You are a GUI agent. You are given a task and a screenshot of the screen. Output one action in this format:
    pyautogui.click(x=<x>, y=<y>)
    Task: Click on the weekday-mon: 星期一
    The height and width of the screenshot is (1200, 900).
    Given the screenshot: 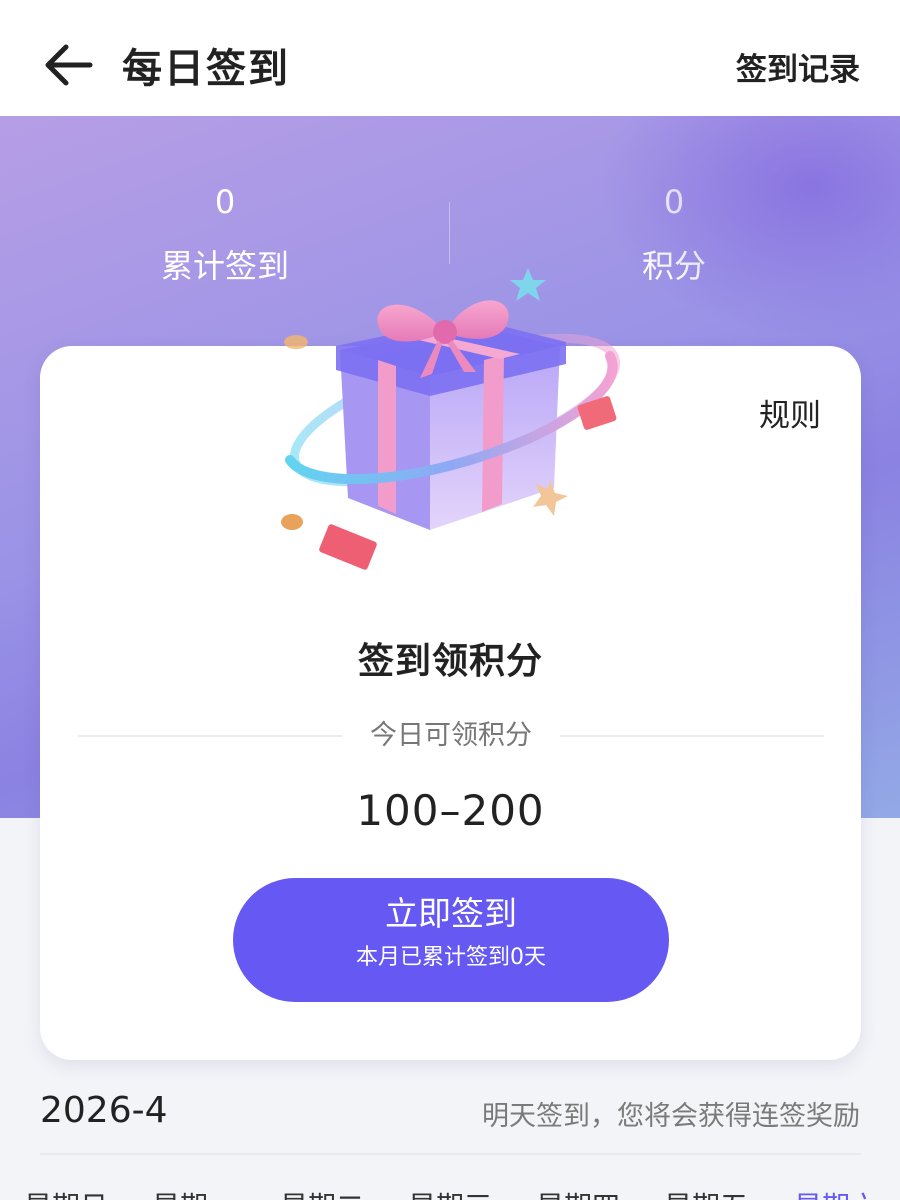 What is the action you would take?
    pyautogui.click(x=194, y=1192)
    